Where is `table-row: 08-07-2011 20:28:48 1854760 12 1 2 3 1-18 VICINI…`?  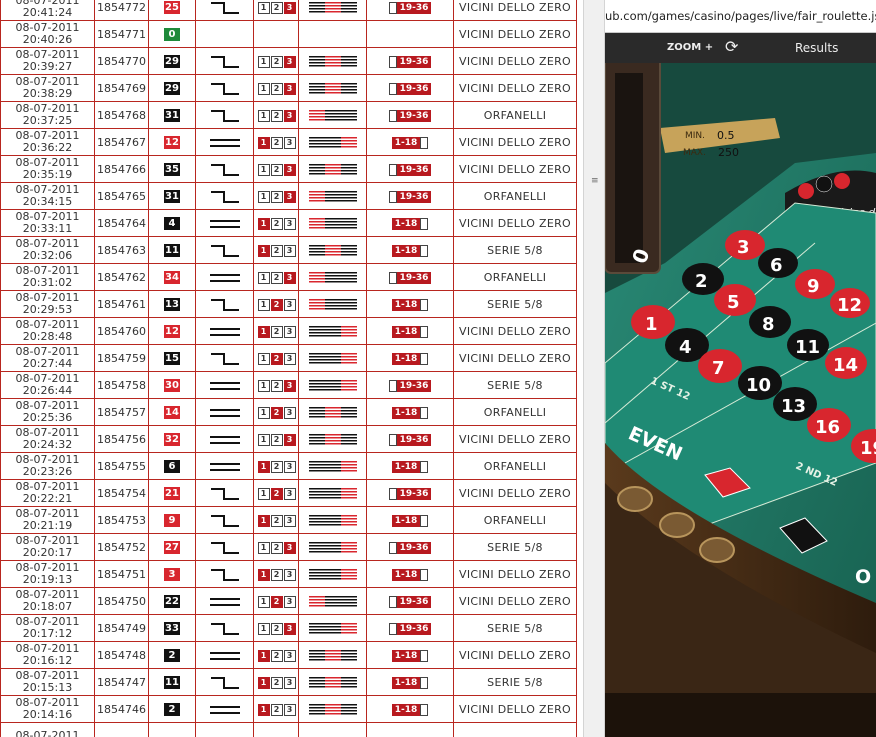 table-row: 08-07-2011 20:28:48 1854760 12 1 2 3 1-18 VICINI… is located at coordinates (288, 331).